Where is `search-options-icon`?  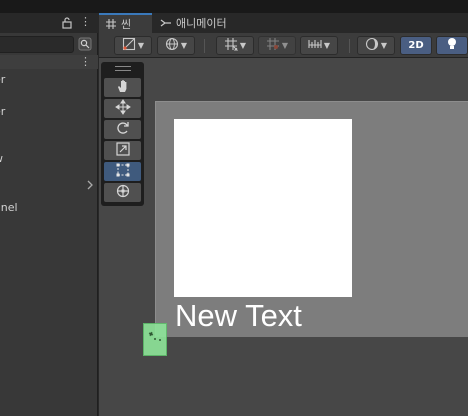
search-options-icon is located at coordinates (85, 44).